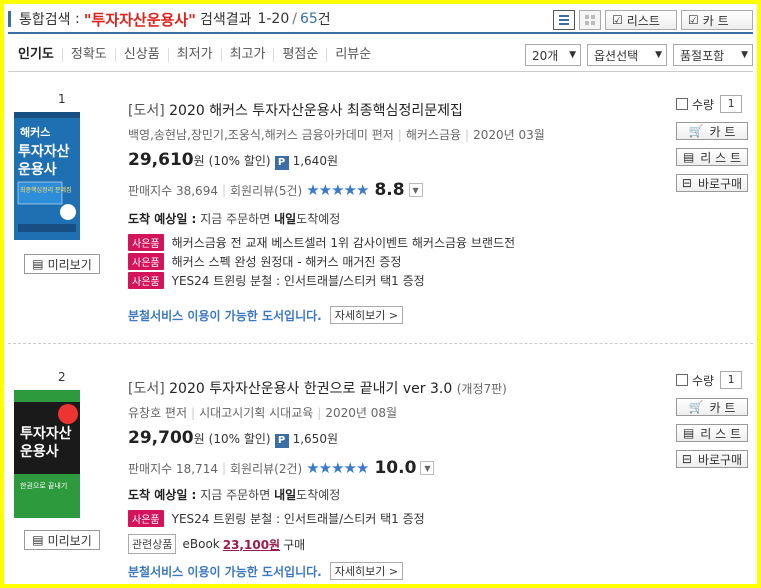  What do you see at coordinates (173, 468) in the screenshot?
I see `sales-index: 판매지수 18,714` at bounding box center [173, 468].